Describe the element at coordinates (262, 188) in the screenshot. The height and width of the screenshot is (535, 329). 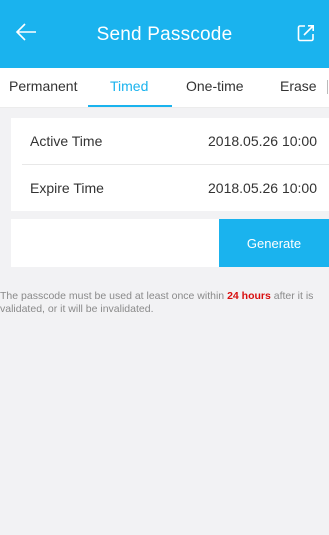
I see `expire-time-value: 2018.05.26 10:00` at that location.